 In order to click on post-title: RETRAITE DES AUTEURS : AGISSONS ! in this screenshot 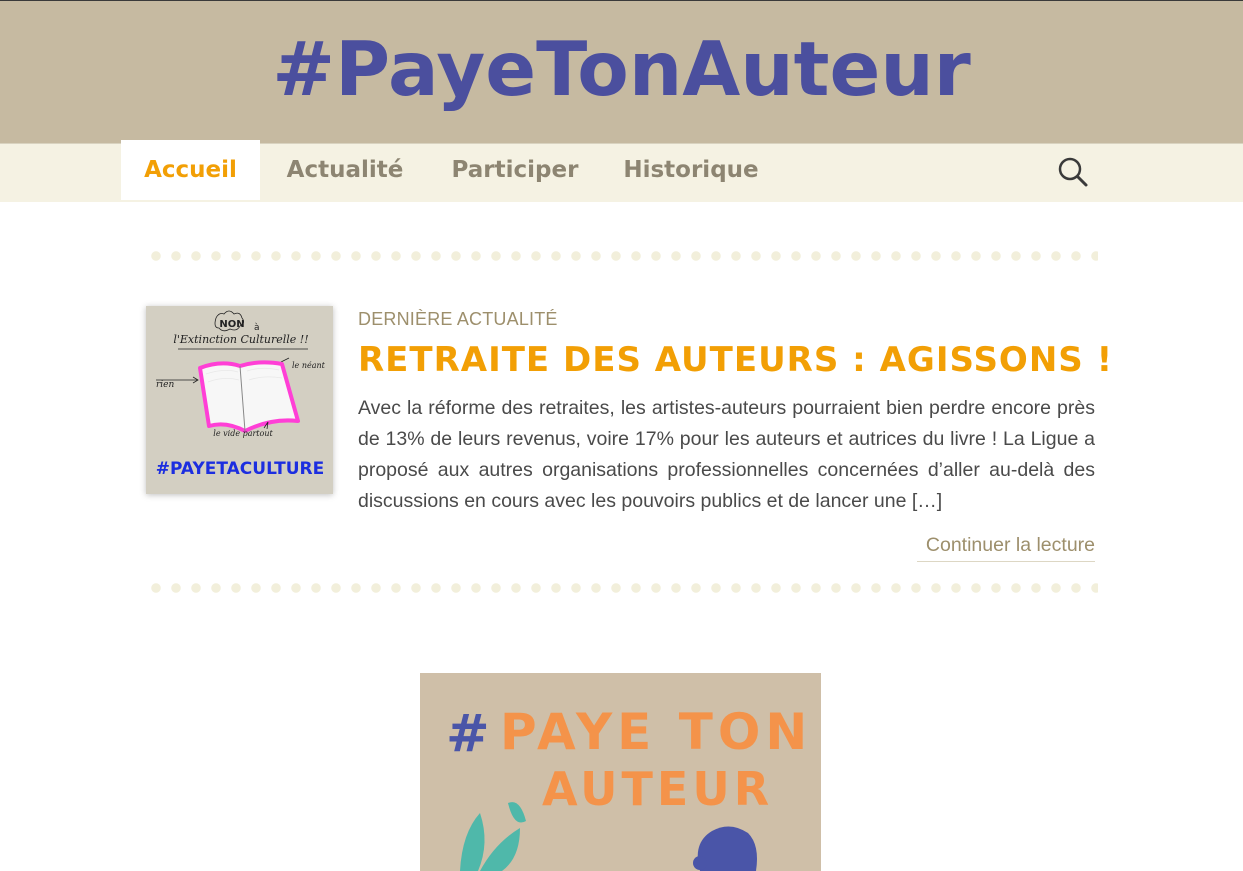, I will do `click(735, 360)`.